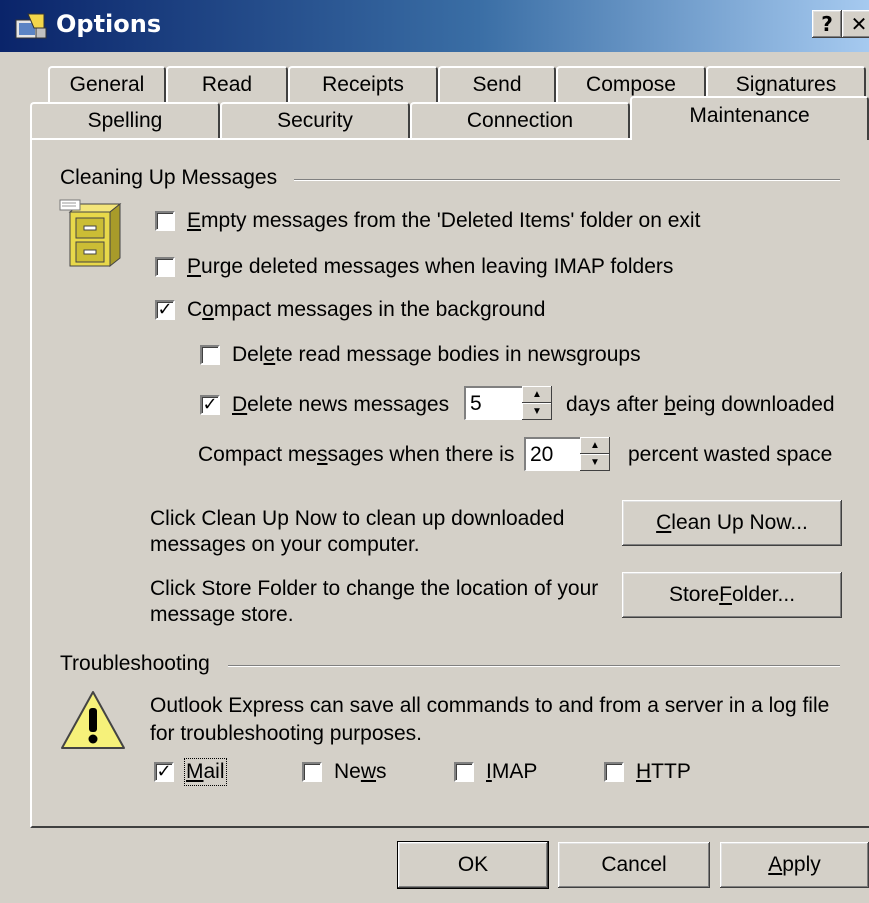 Image resolution: width=869 pixels, height=903 pixels. Describe the element at coordinates (366, 309) in the screenshot. I see `option-label: Compact messages in the background` at that location.